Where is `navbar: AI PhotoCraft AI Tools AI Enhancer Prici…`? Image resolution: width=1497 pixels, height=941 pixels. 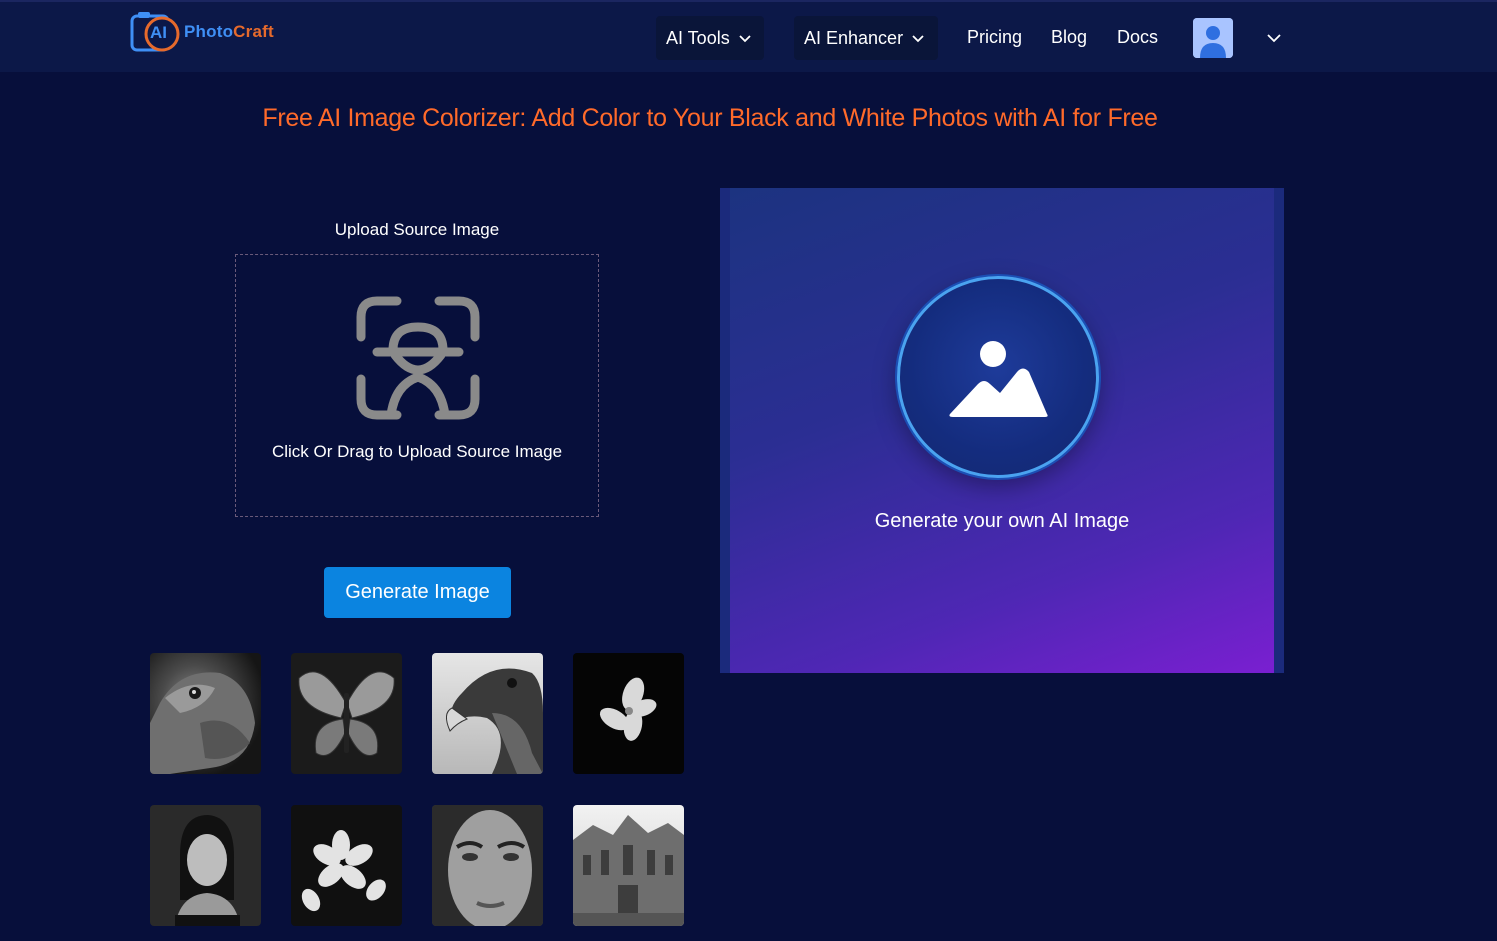
navbar: AI PhotoCraft AI Tools AI Enhancer Prici… is located at coordinates (748, 36).